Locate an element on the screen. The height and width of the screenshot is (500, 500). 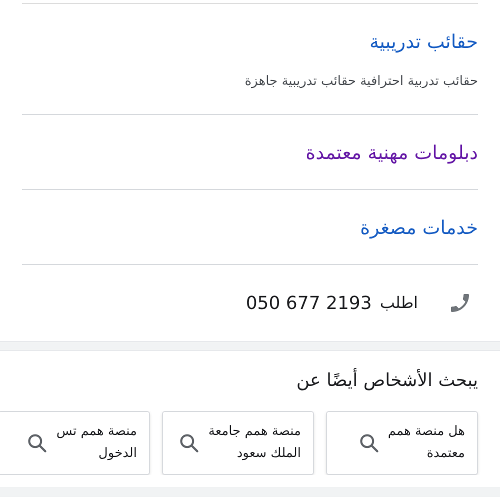
related-search-chip: منصة همم تس الدخول is located at coordinates (75, 443).